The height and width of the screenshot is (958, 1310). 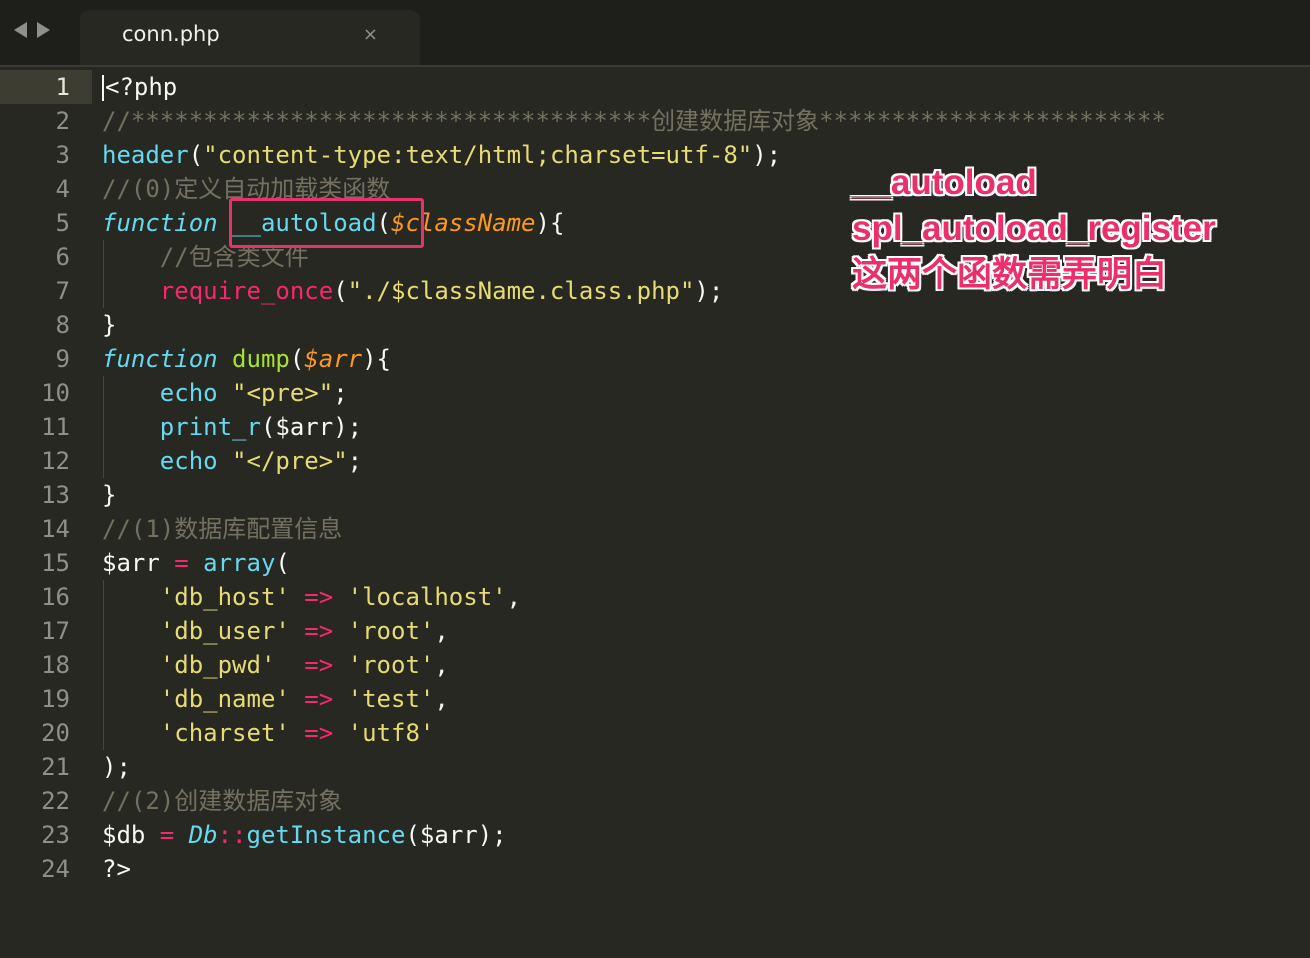 What do you see at coordinates (634, 597) in the screenshot?
I see `code-line: 'db_host' => 'localhost',` at bounding box center [634, 597].